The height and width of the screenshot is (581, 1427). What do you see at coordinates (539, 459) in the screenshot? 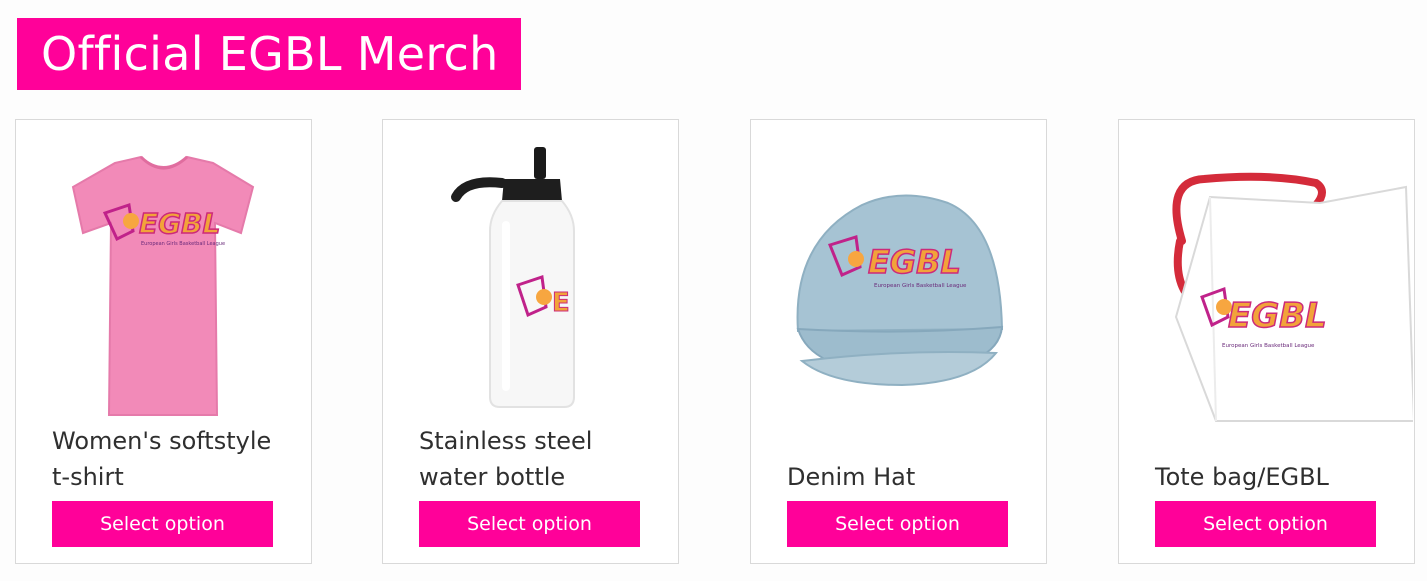
I see `product-title: Stainless steel water bottle` at bounding box center [539, 459].